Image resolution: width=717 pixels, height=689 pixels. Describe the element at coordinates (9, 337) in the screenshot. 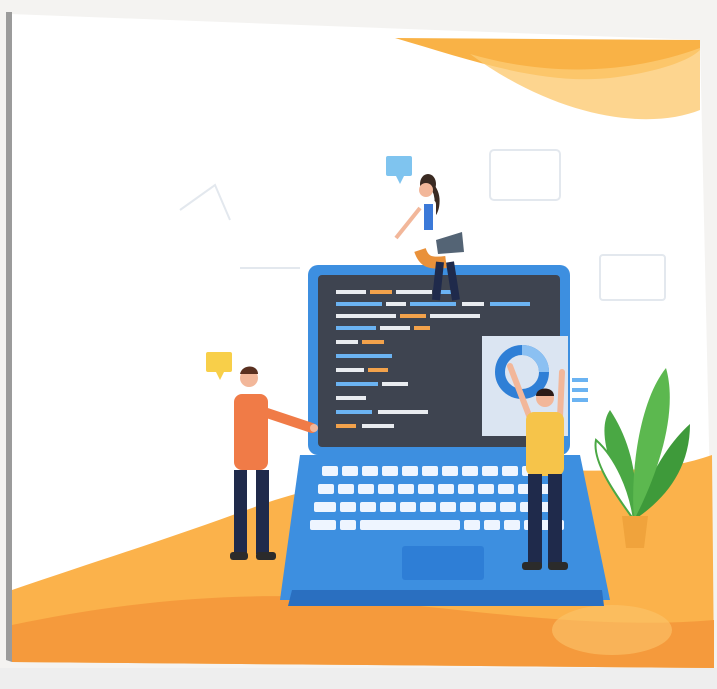

I see `canvas-left-edge` at that location.